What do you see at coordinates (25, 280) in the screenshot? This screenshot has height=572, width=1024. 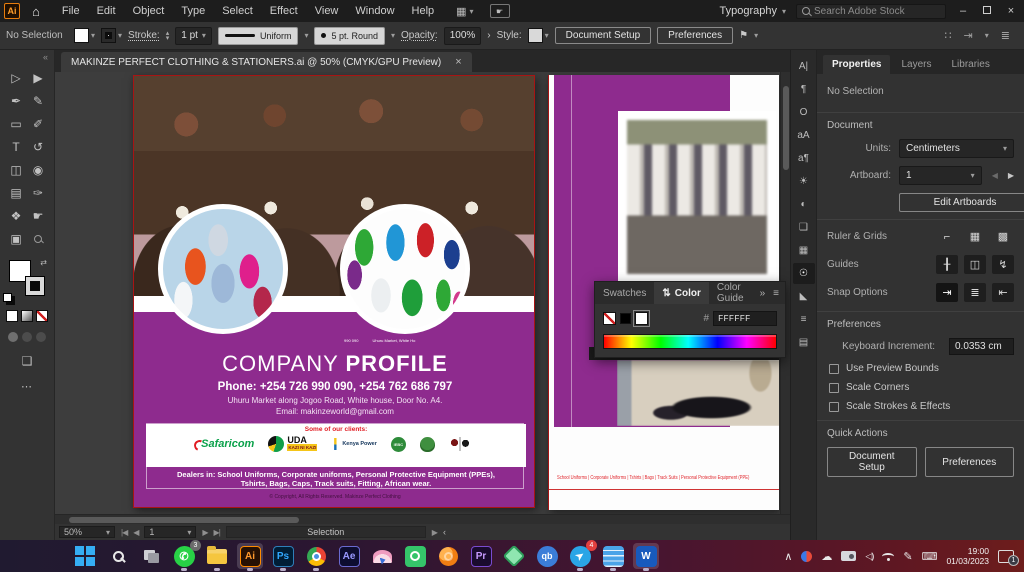 I see `fill-stroke-widget: ⇄` at bounding box center [25, 280].